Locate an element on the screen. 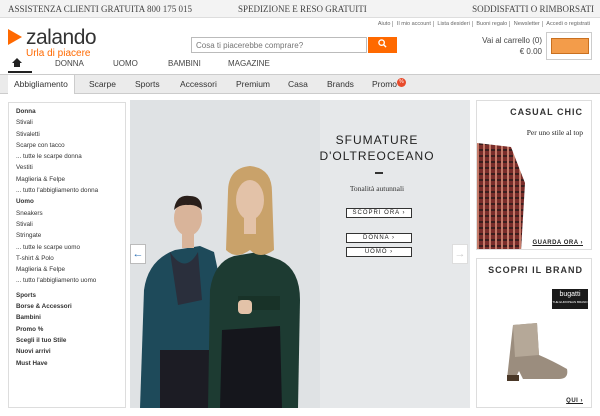  cat-promo: Promo is located at coordinates (384, 84).